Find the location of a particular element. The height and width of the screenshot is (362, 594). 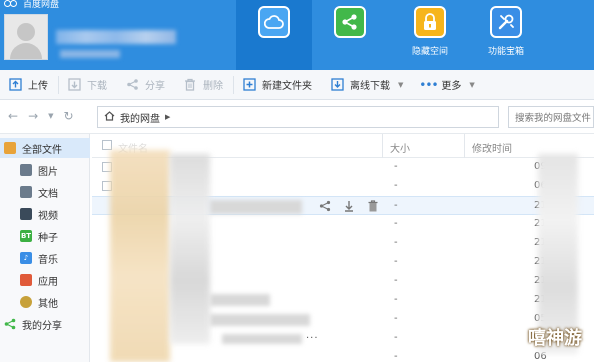

cloud-icon is located at coordinates (274, 22).